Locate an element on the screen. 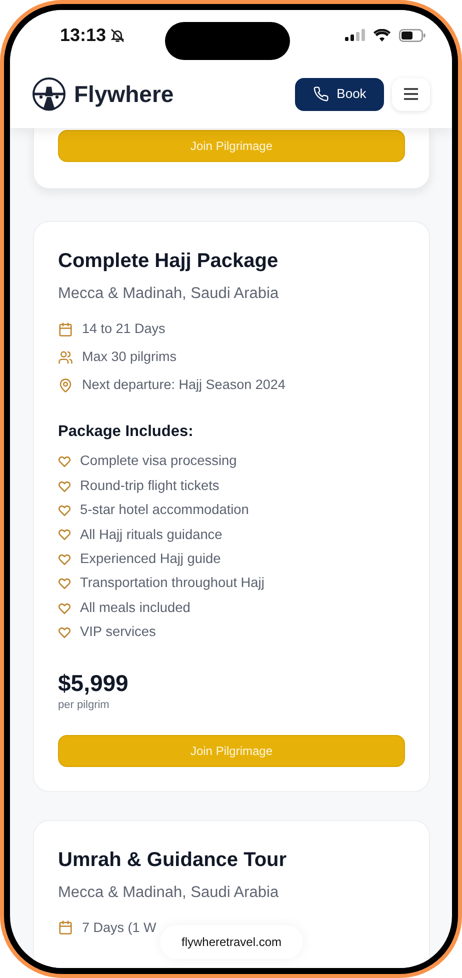  phone-icon is located at coordinates (320, 94).